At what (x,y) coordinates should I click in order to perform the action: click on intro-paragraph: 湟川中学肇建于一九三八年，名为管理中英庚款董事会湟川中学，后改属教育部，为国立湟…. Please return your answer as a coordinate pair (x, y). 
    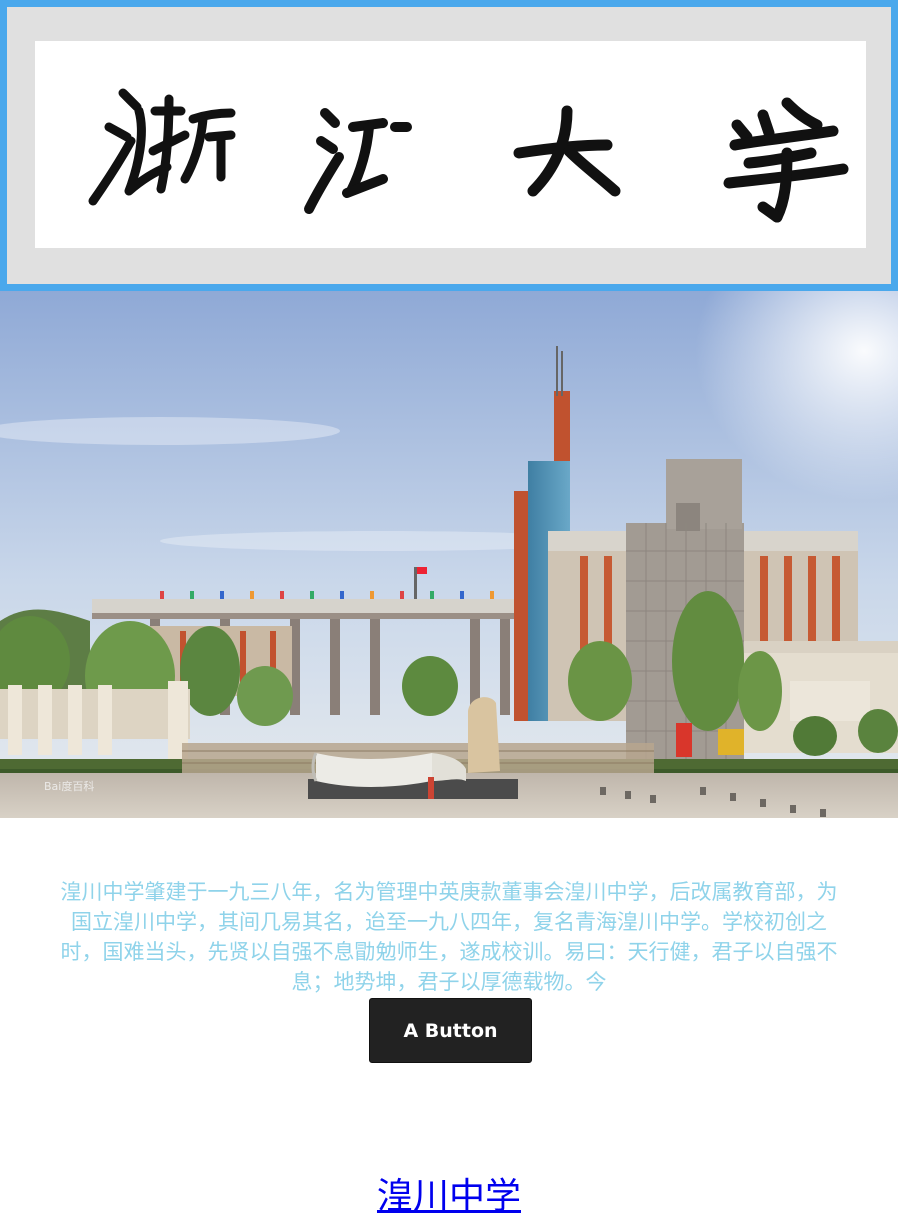
    Looking at the image, I should click on (449, 937).